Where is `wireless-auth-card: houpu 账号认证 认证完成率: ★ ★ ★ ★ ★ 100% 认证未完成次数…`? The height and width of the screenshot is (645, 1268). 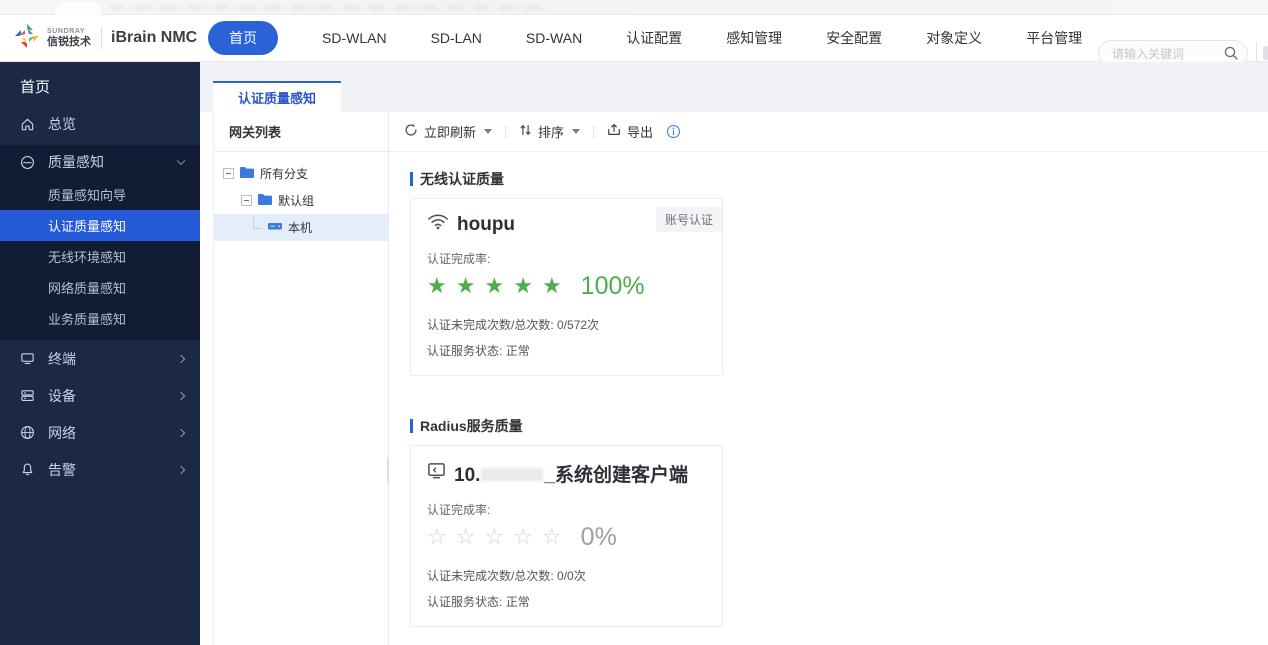 wireless-auth-card: houpu 账号认证 认证完成率: ★ ★ ★ ★ ★ 100% 认证未完成次数… is located at coordinates (566, 287).